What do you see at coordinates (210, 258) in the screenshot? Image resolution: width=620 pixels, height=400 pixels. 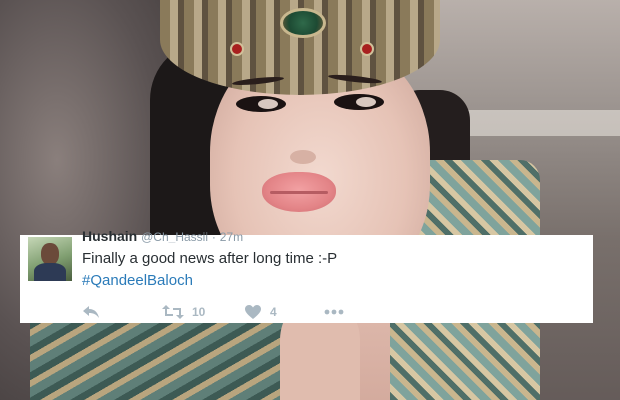 I see `tweet-text: Finally a good news after long time :-P` at bounding box center [210, 258].